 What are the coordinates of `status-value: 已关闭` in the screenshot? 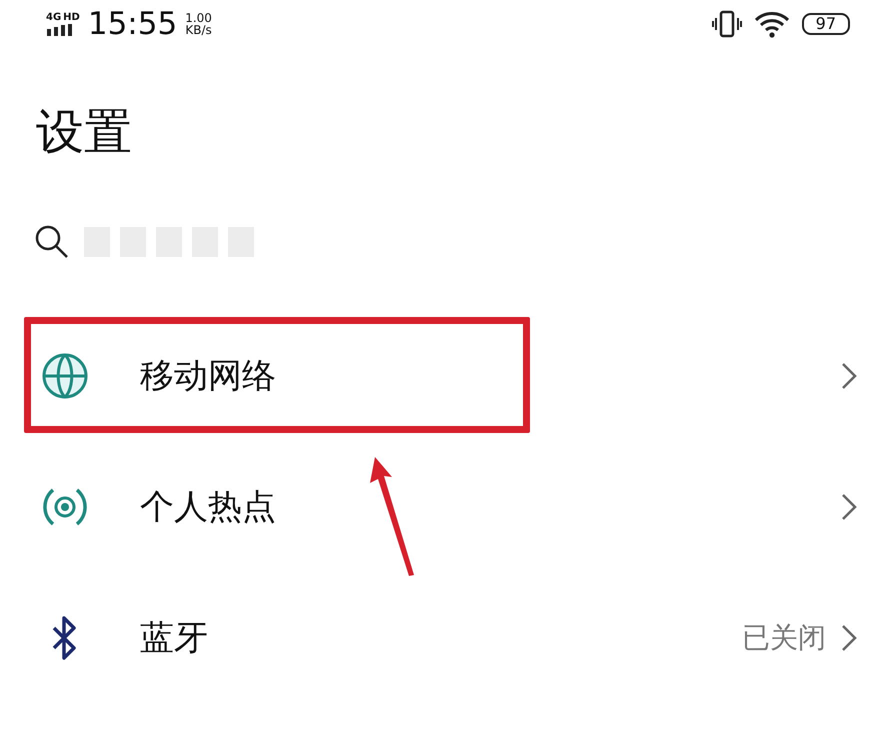 It's located at (784, 638).